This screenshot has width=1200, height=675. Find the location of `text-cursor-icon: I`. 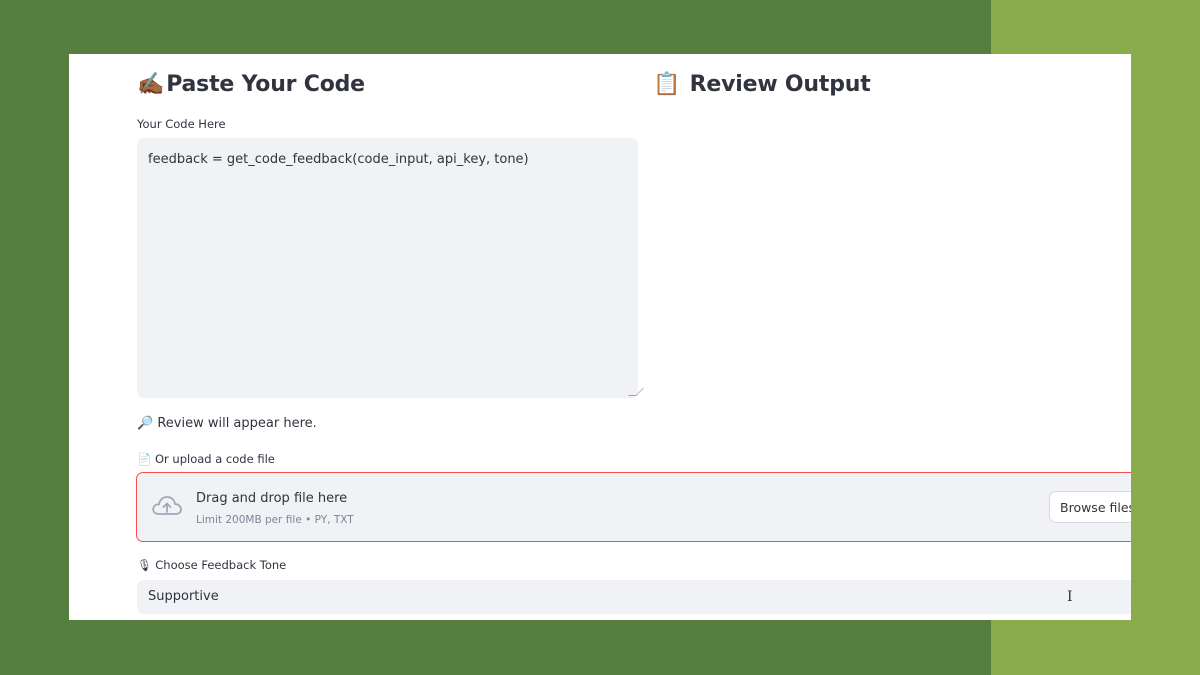

text-cursor-icon: I is located at coordinates (1070, 597).